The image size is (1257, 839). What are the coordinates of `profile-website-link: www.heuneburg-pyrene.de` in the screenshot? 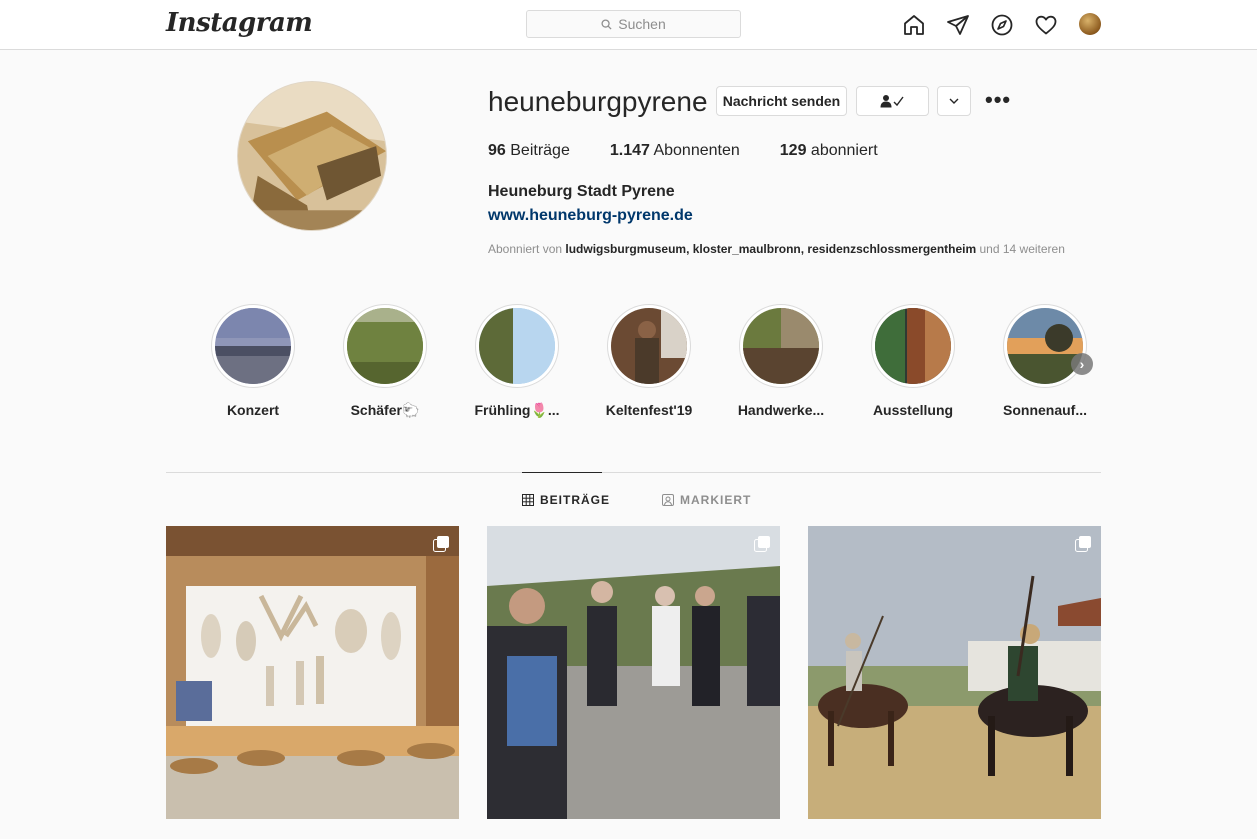 It's located at (590, 216).